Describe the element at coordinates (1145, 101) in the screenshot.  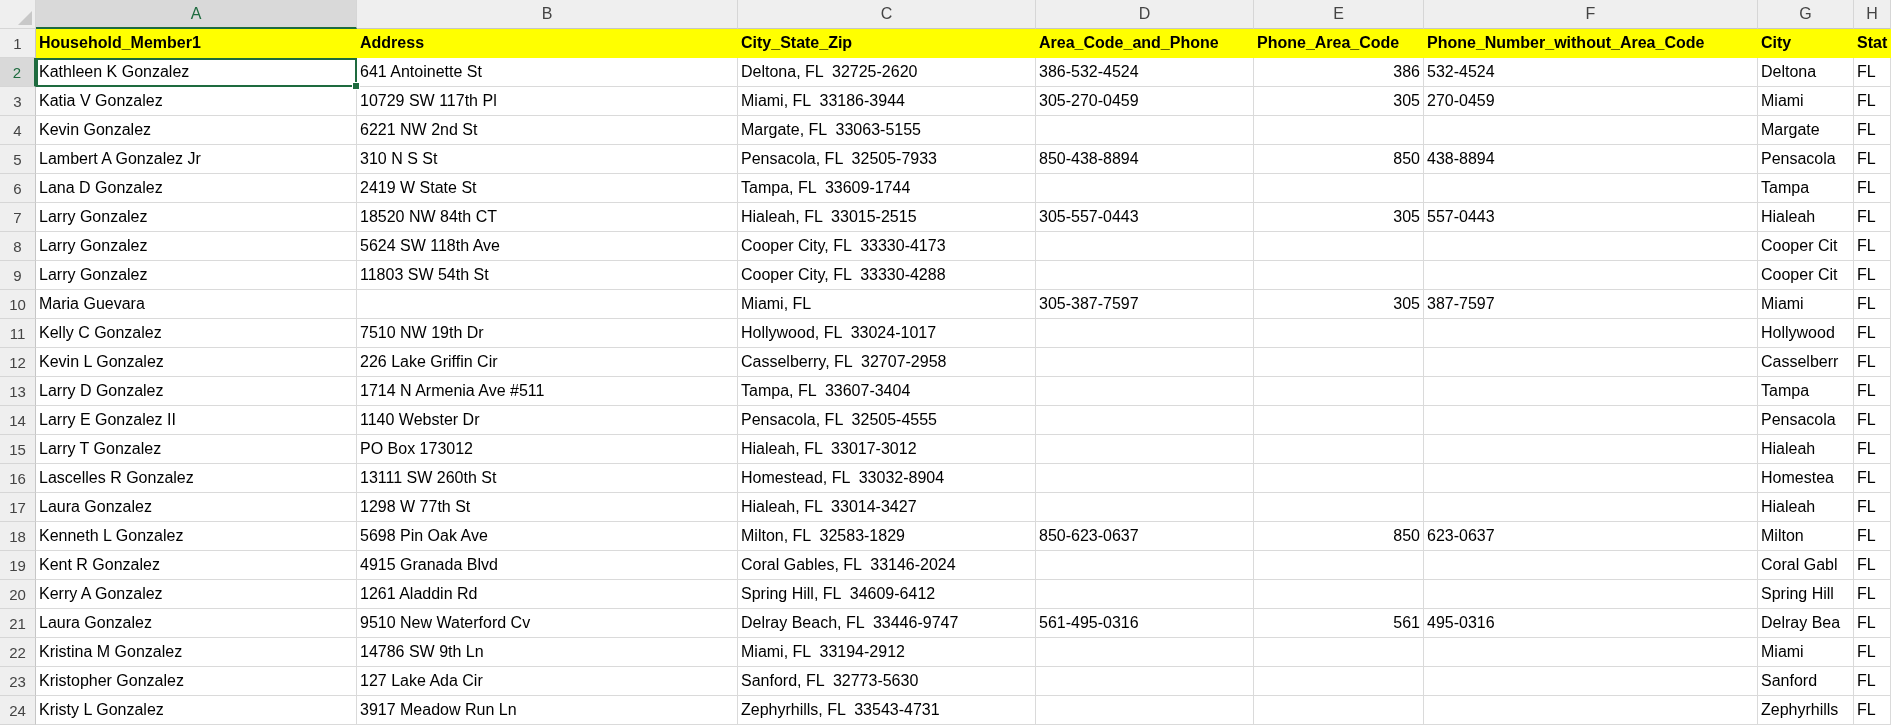
I see `table-cell: 305-270-0459` at that location.